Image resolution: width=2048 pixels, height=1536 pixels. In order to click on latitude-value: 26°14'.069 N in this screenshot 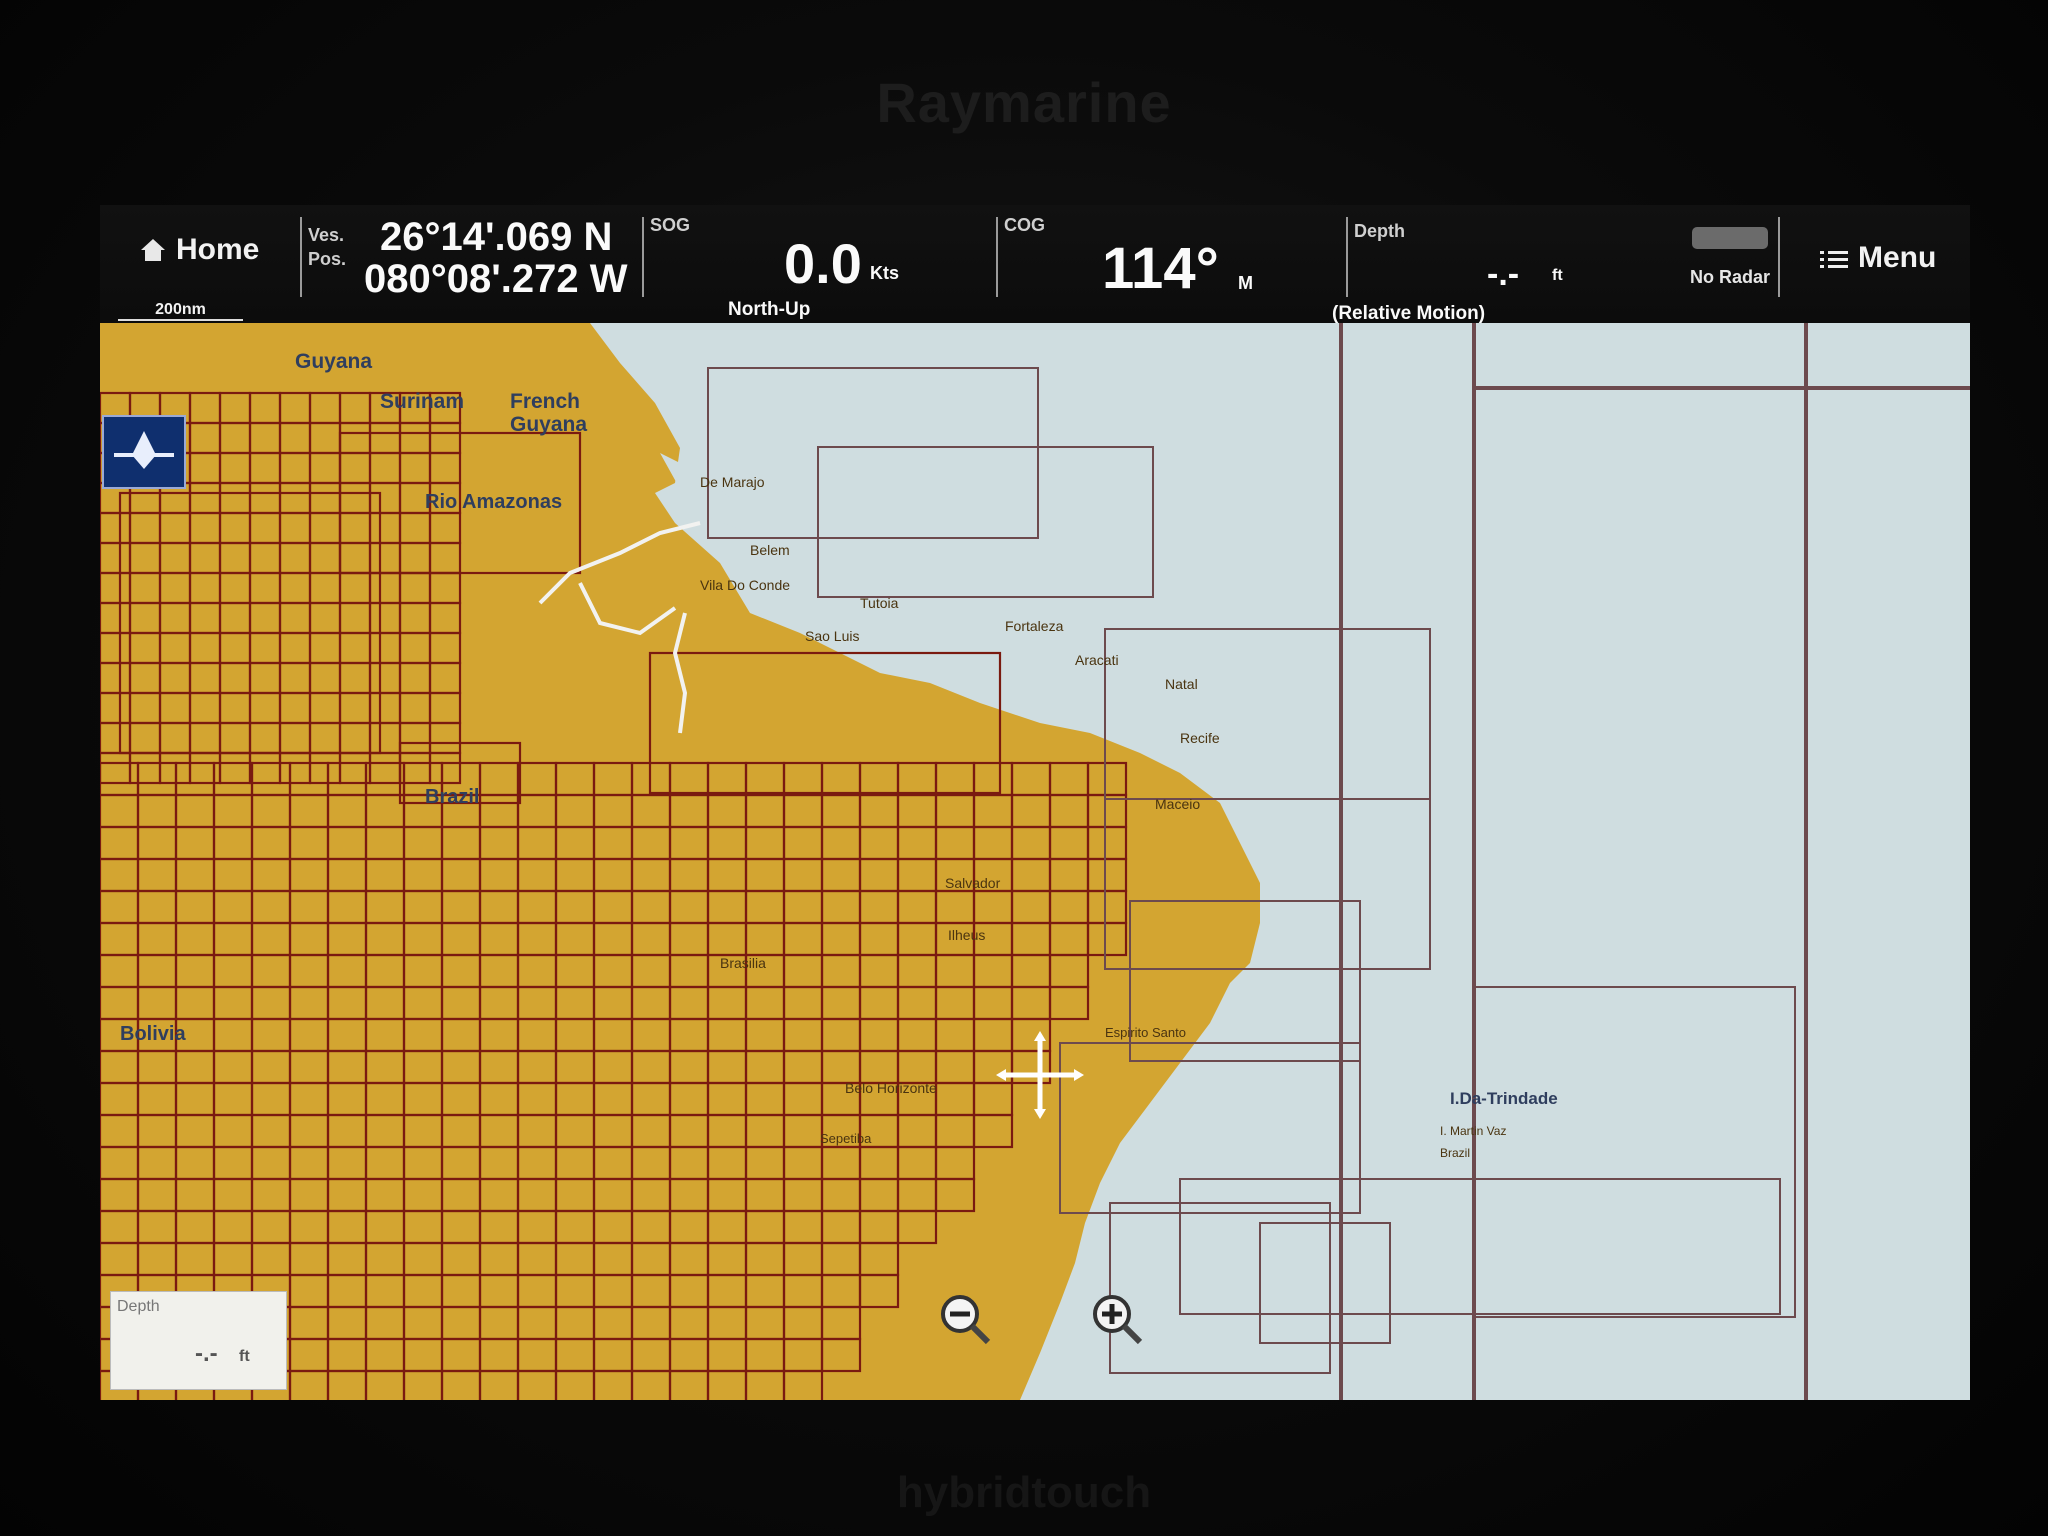, I will do `click(496, 237)`.